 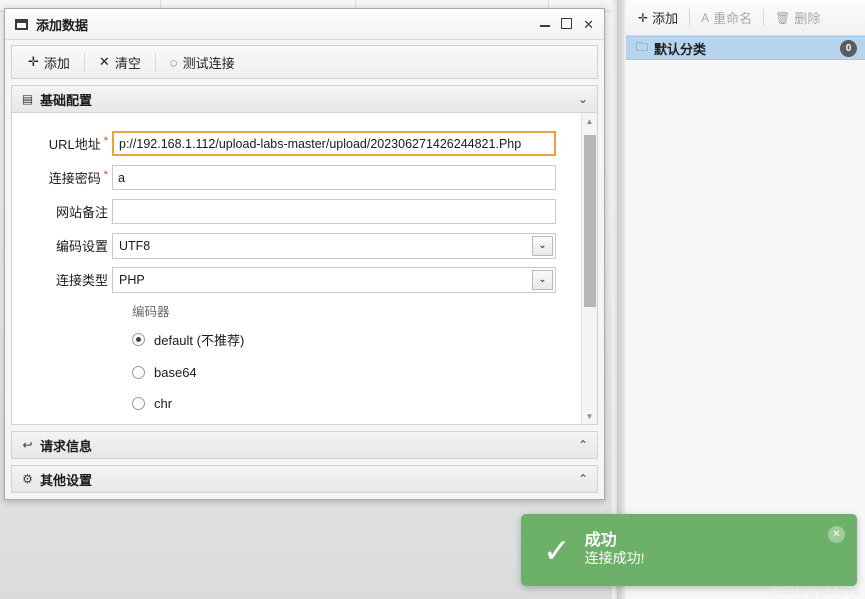 What do you see at coordinates (21, 24) in the screenshot?
I see `window-icon` at bounding box center [21, 24].